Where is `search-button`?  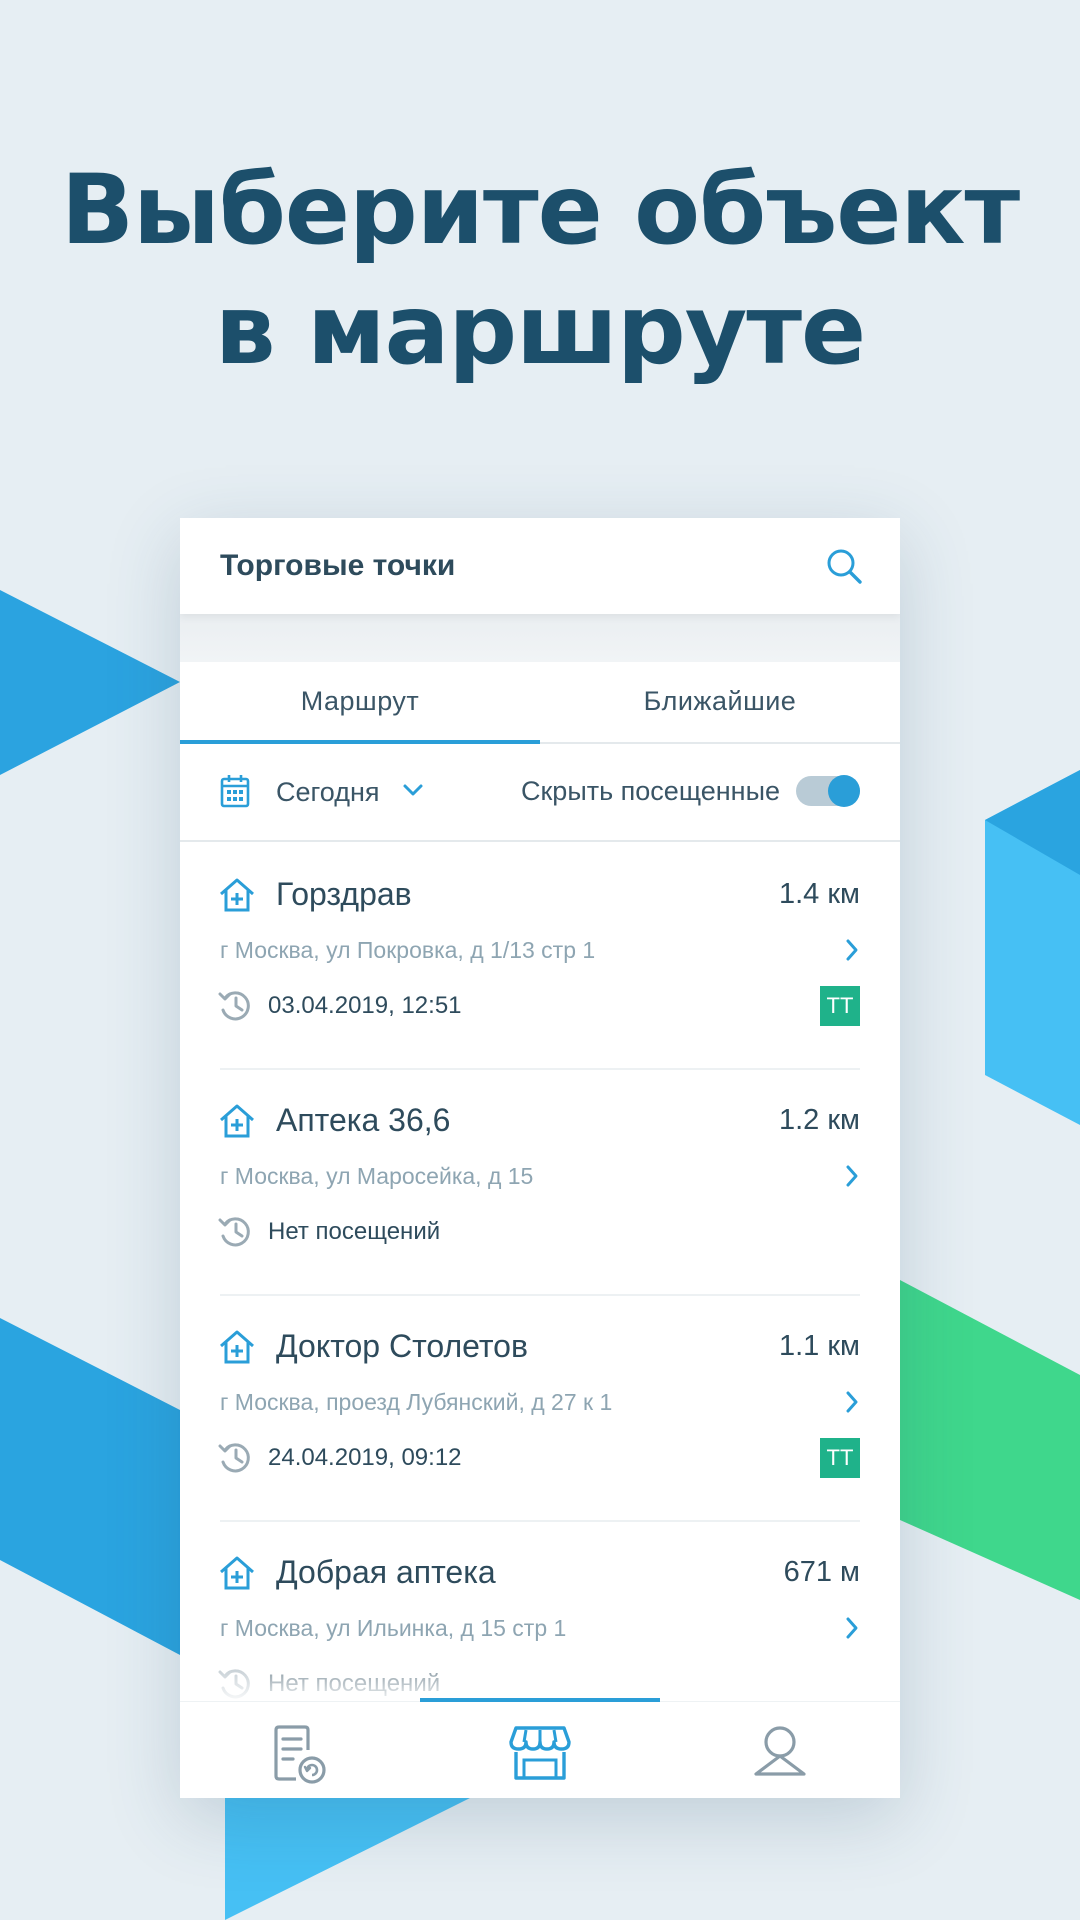
search-button is located at coordinates (844, 566).